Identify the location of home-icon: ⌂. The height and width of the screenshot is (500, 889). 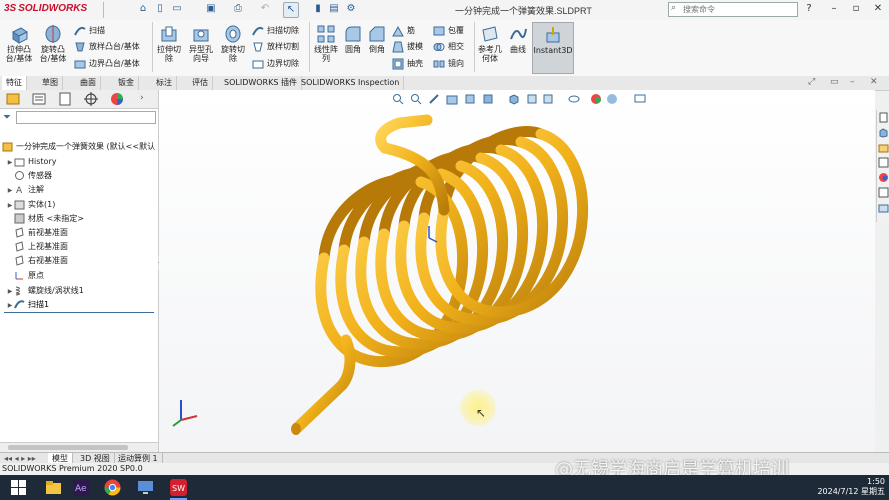
(143, 9).